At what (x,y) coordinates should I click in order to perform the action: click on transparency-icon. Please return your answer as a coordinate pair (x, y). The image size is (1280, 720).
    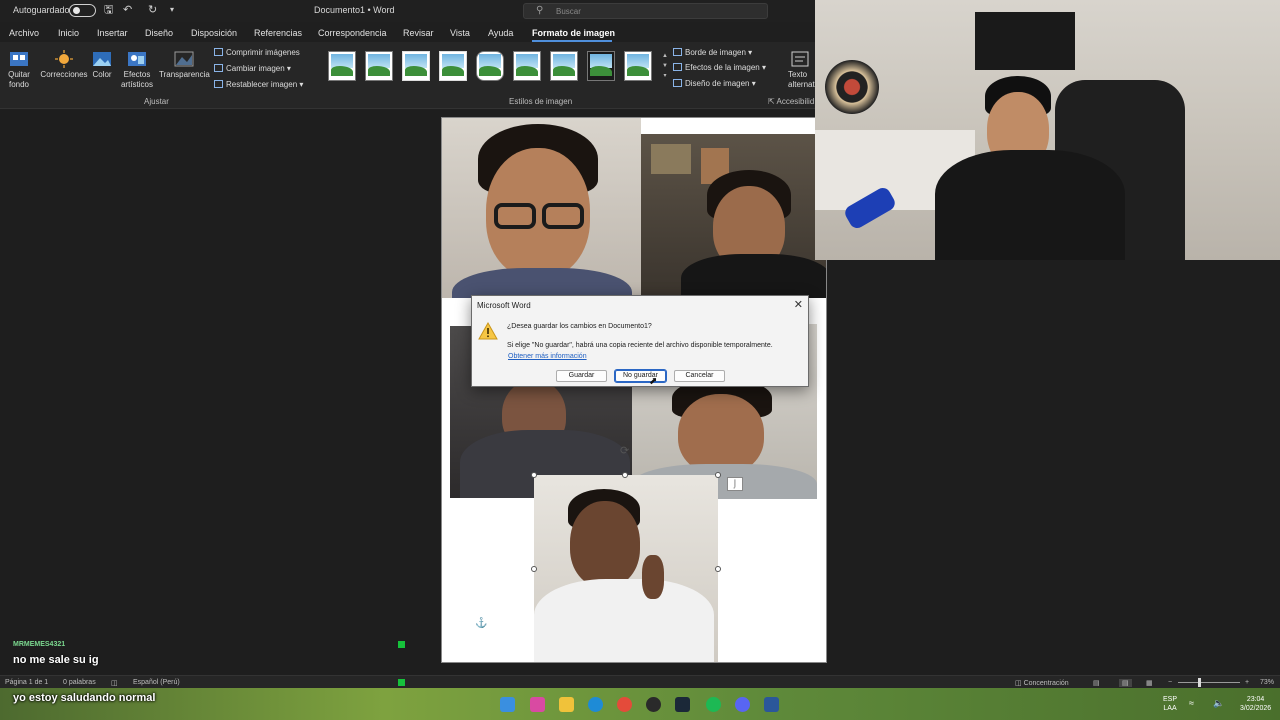
    Looking at the image, I should click on (184, 59).